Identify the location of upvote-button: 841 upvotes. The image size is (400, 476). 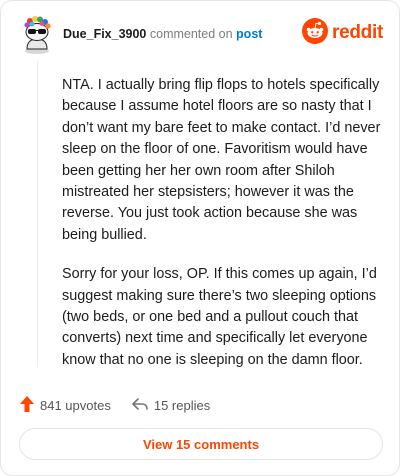
(65, 405).